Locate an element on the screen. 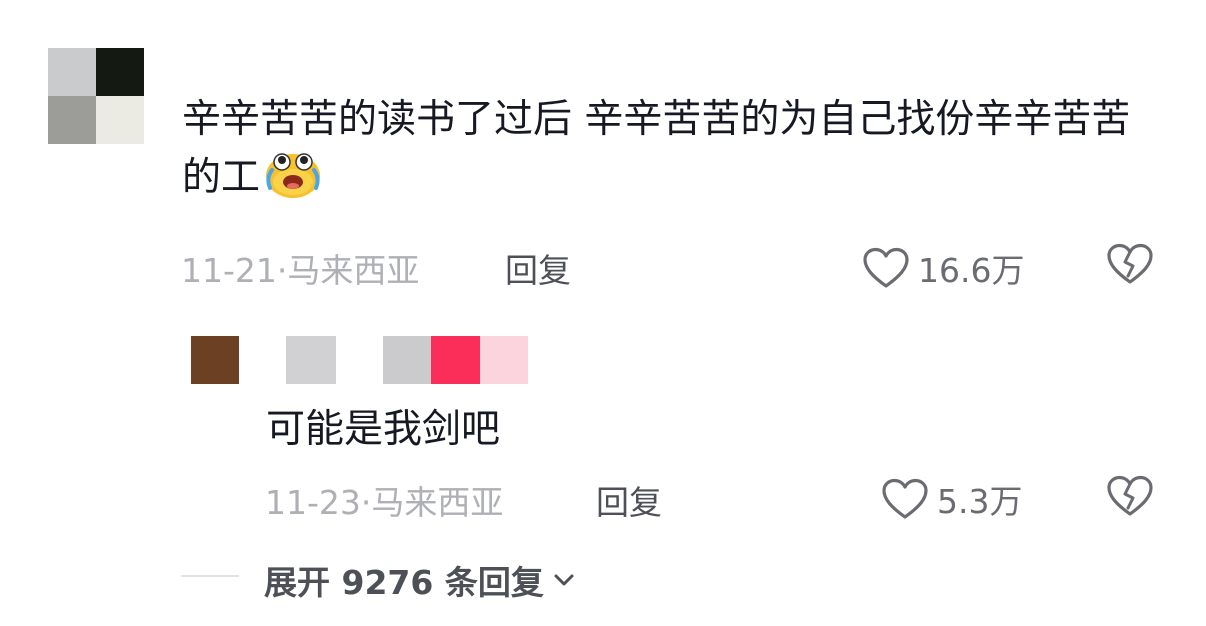 This screenshot has width=1206, height=626. comment-reply-button: 回复 is located at coordinates (538, 268).